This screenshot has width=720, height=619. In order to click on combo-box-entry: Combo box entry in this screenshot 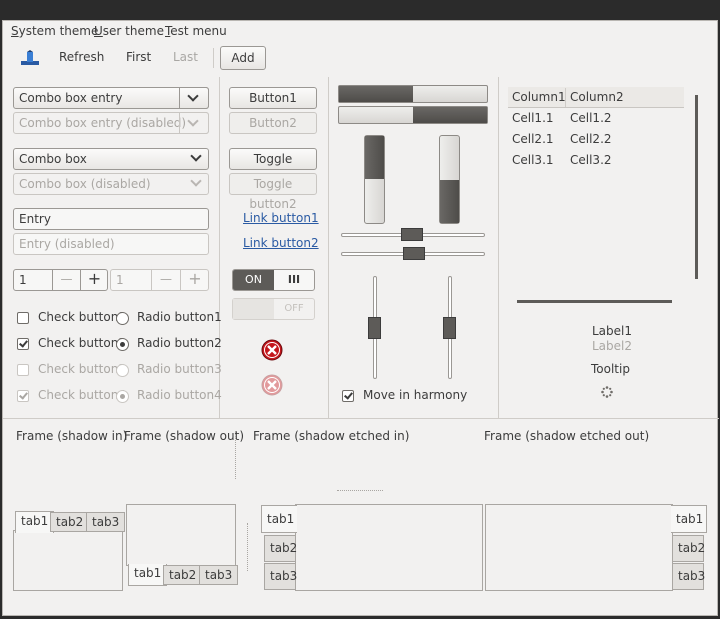, I will do `click(111, 98)`.